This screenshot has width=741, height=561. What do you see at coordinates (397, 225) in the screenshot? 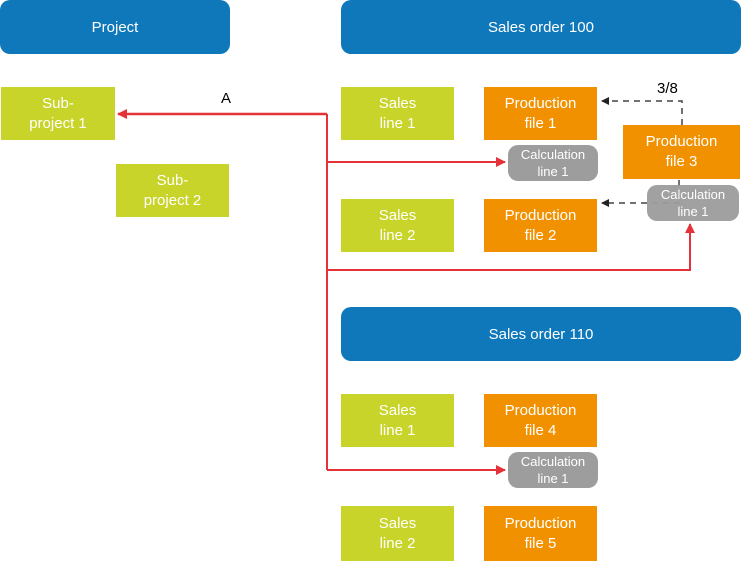
I see `so100-sales-line-2: Sales line 2` at bounding box center [397, 225].